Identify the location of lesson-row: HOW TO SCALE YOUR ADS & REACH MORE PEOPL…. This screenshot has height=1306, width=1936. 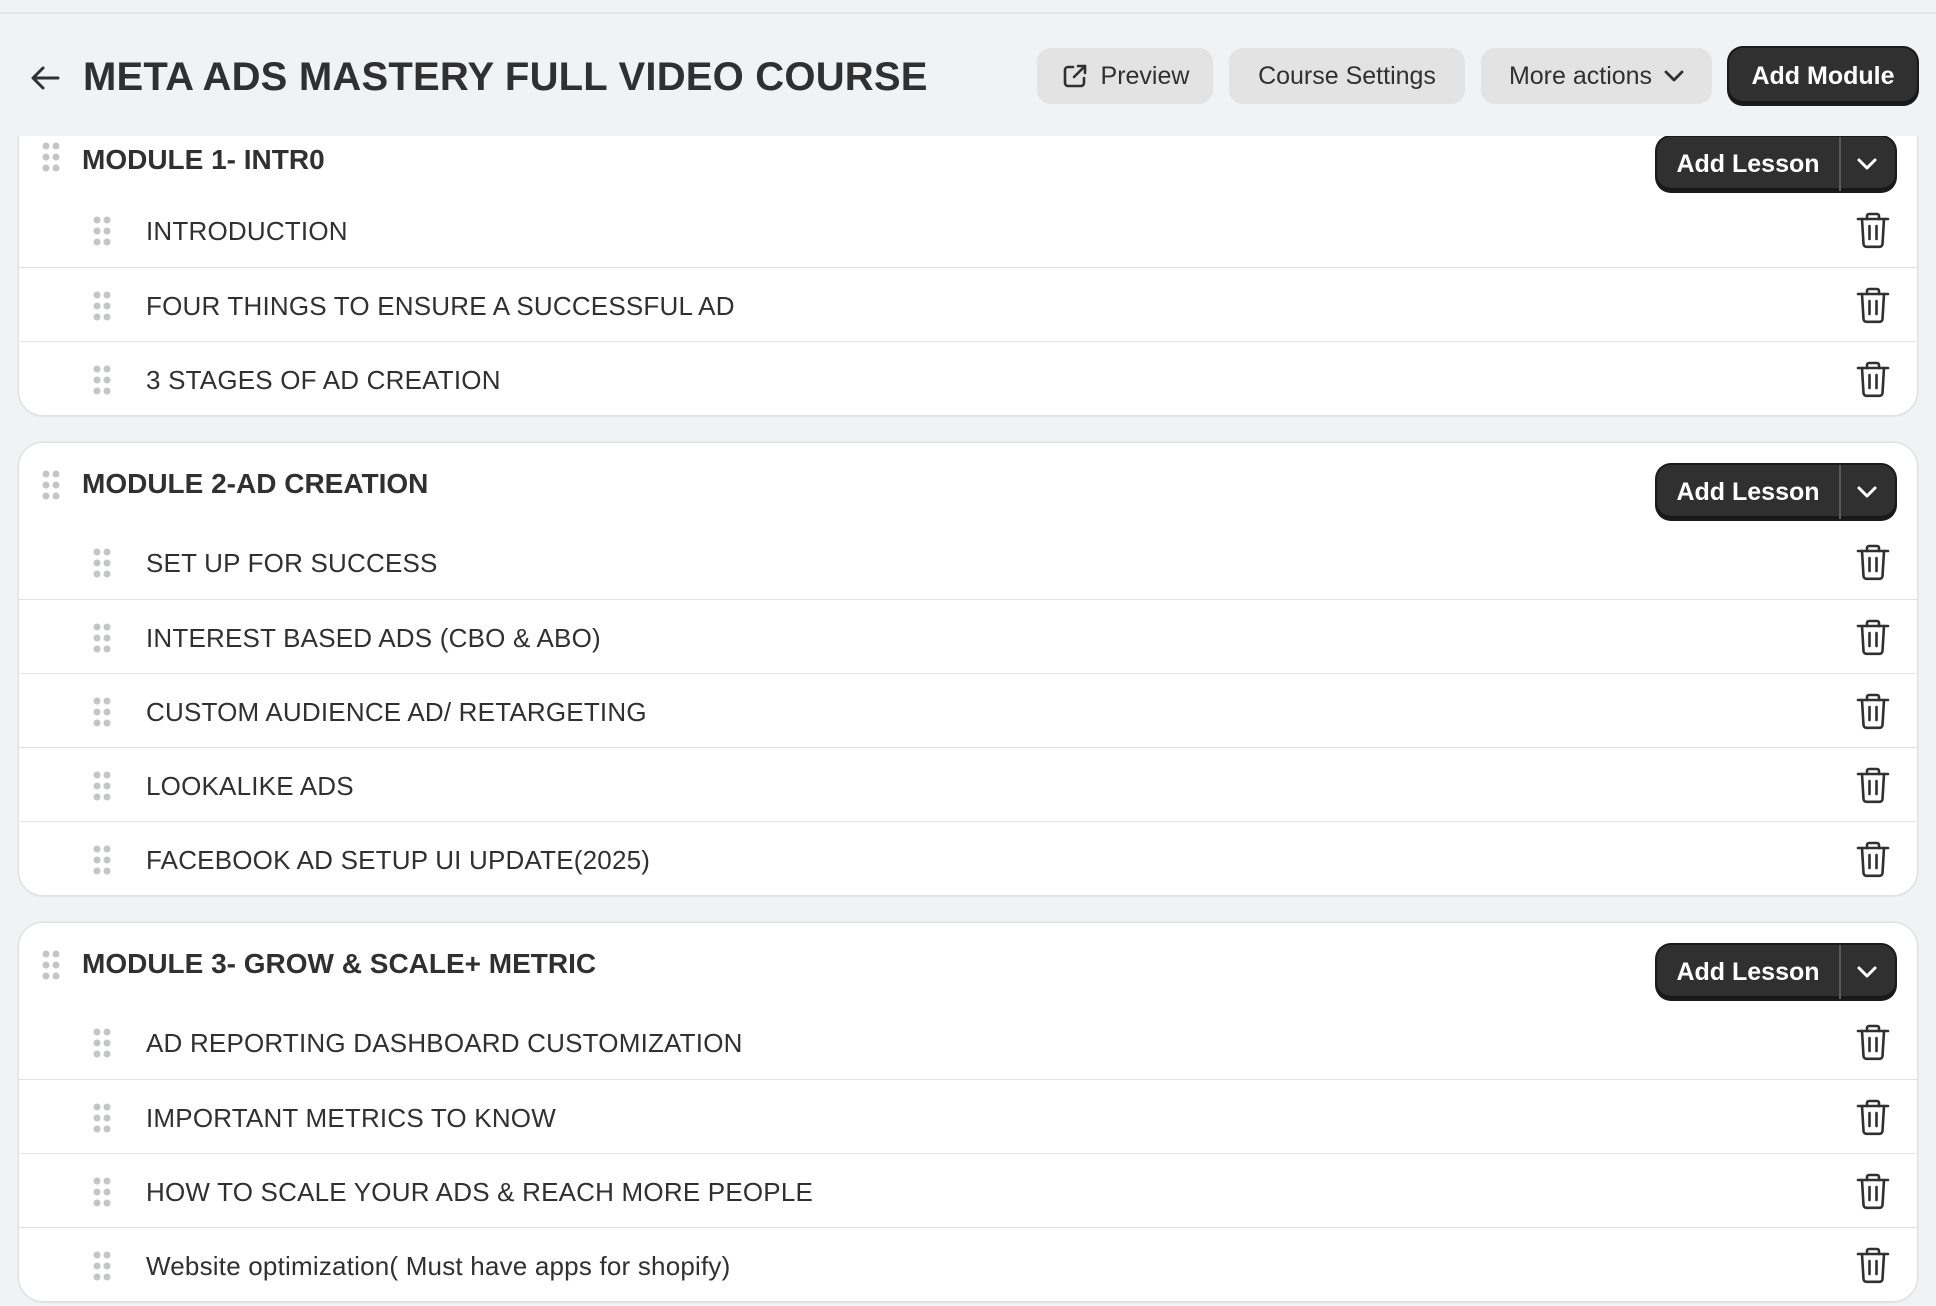
(968, 1190).